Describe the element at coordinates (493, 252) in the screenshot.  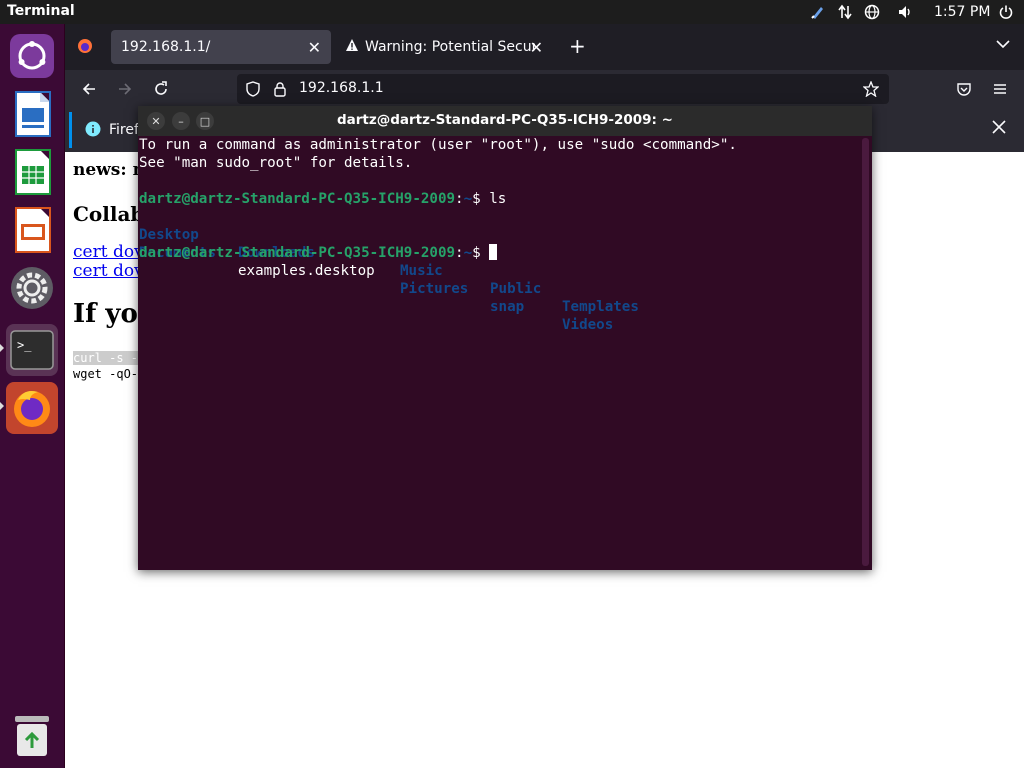
I see `terminal-cursor` at that location.